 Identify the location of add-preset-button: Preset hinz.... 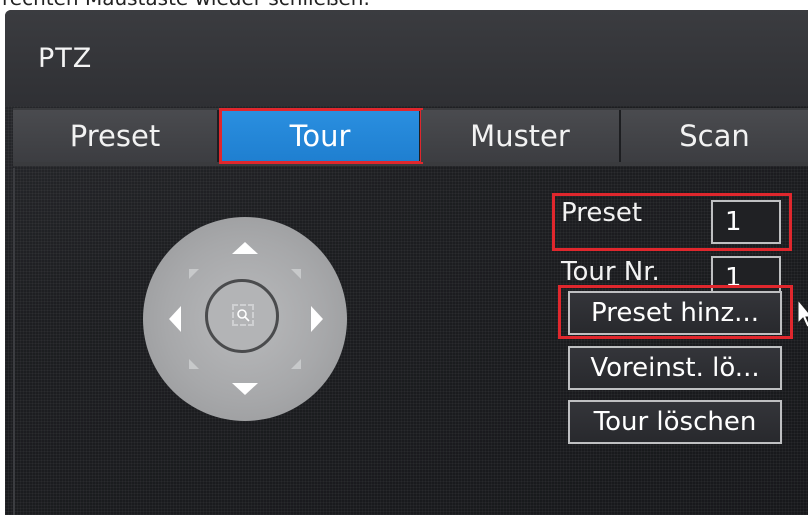
(675, 313).